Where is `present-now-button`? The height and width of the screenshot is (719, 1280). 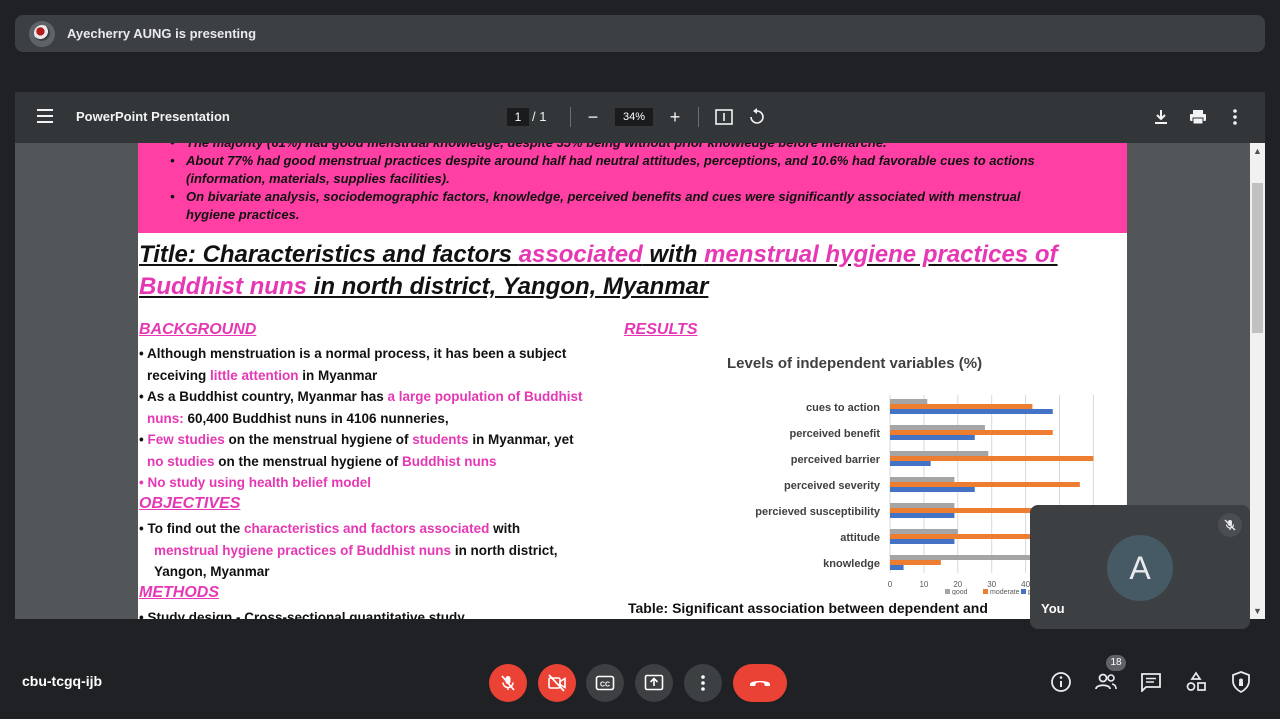 present-now-button is located at coordinates (654, 683).